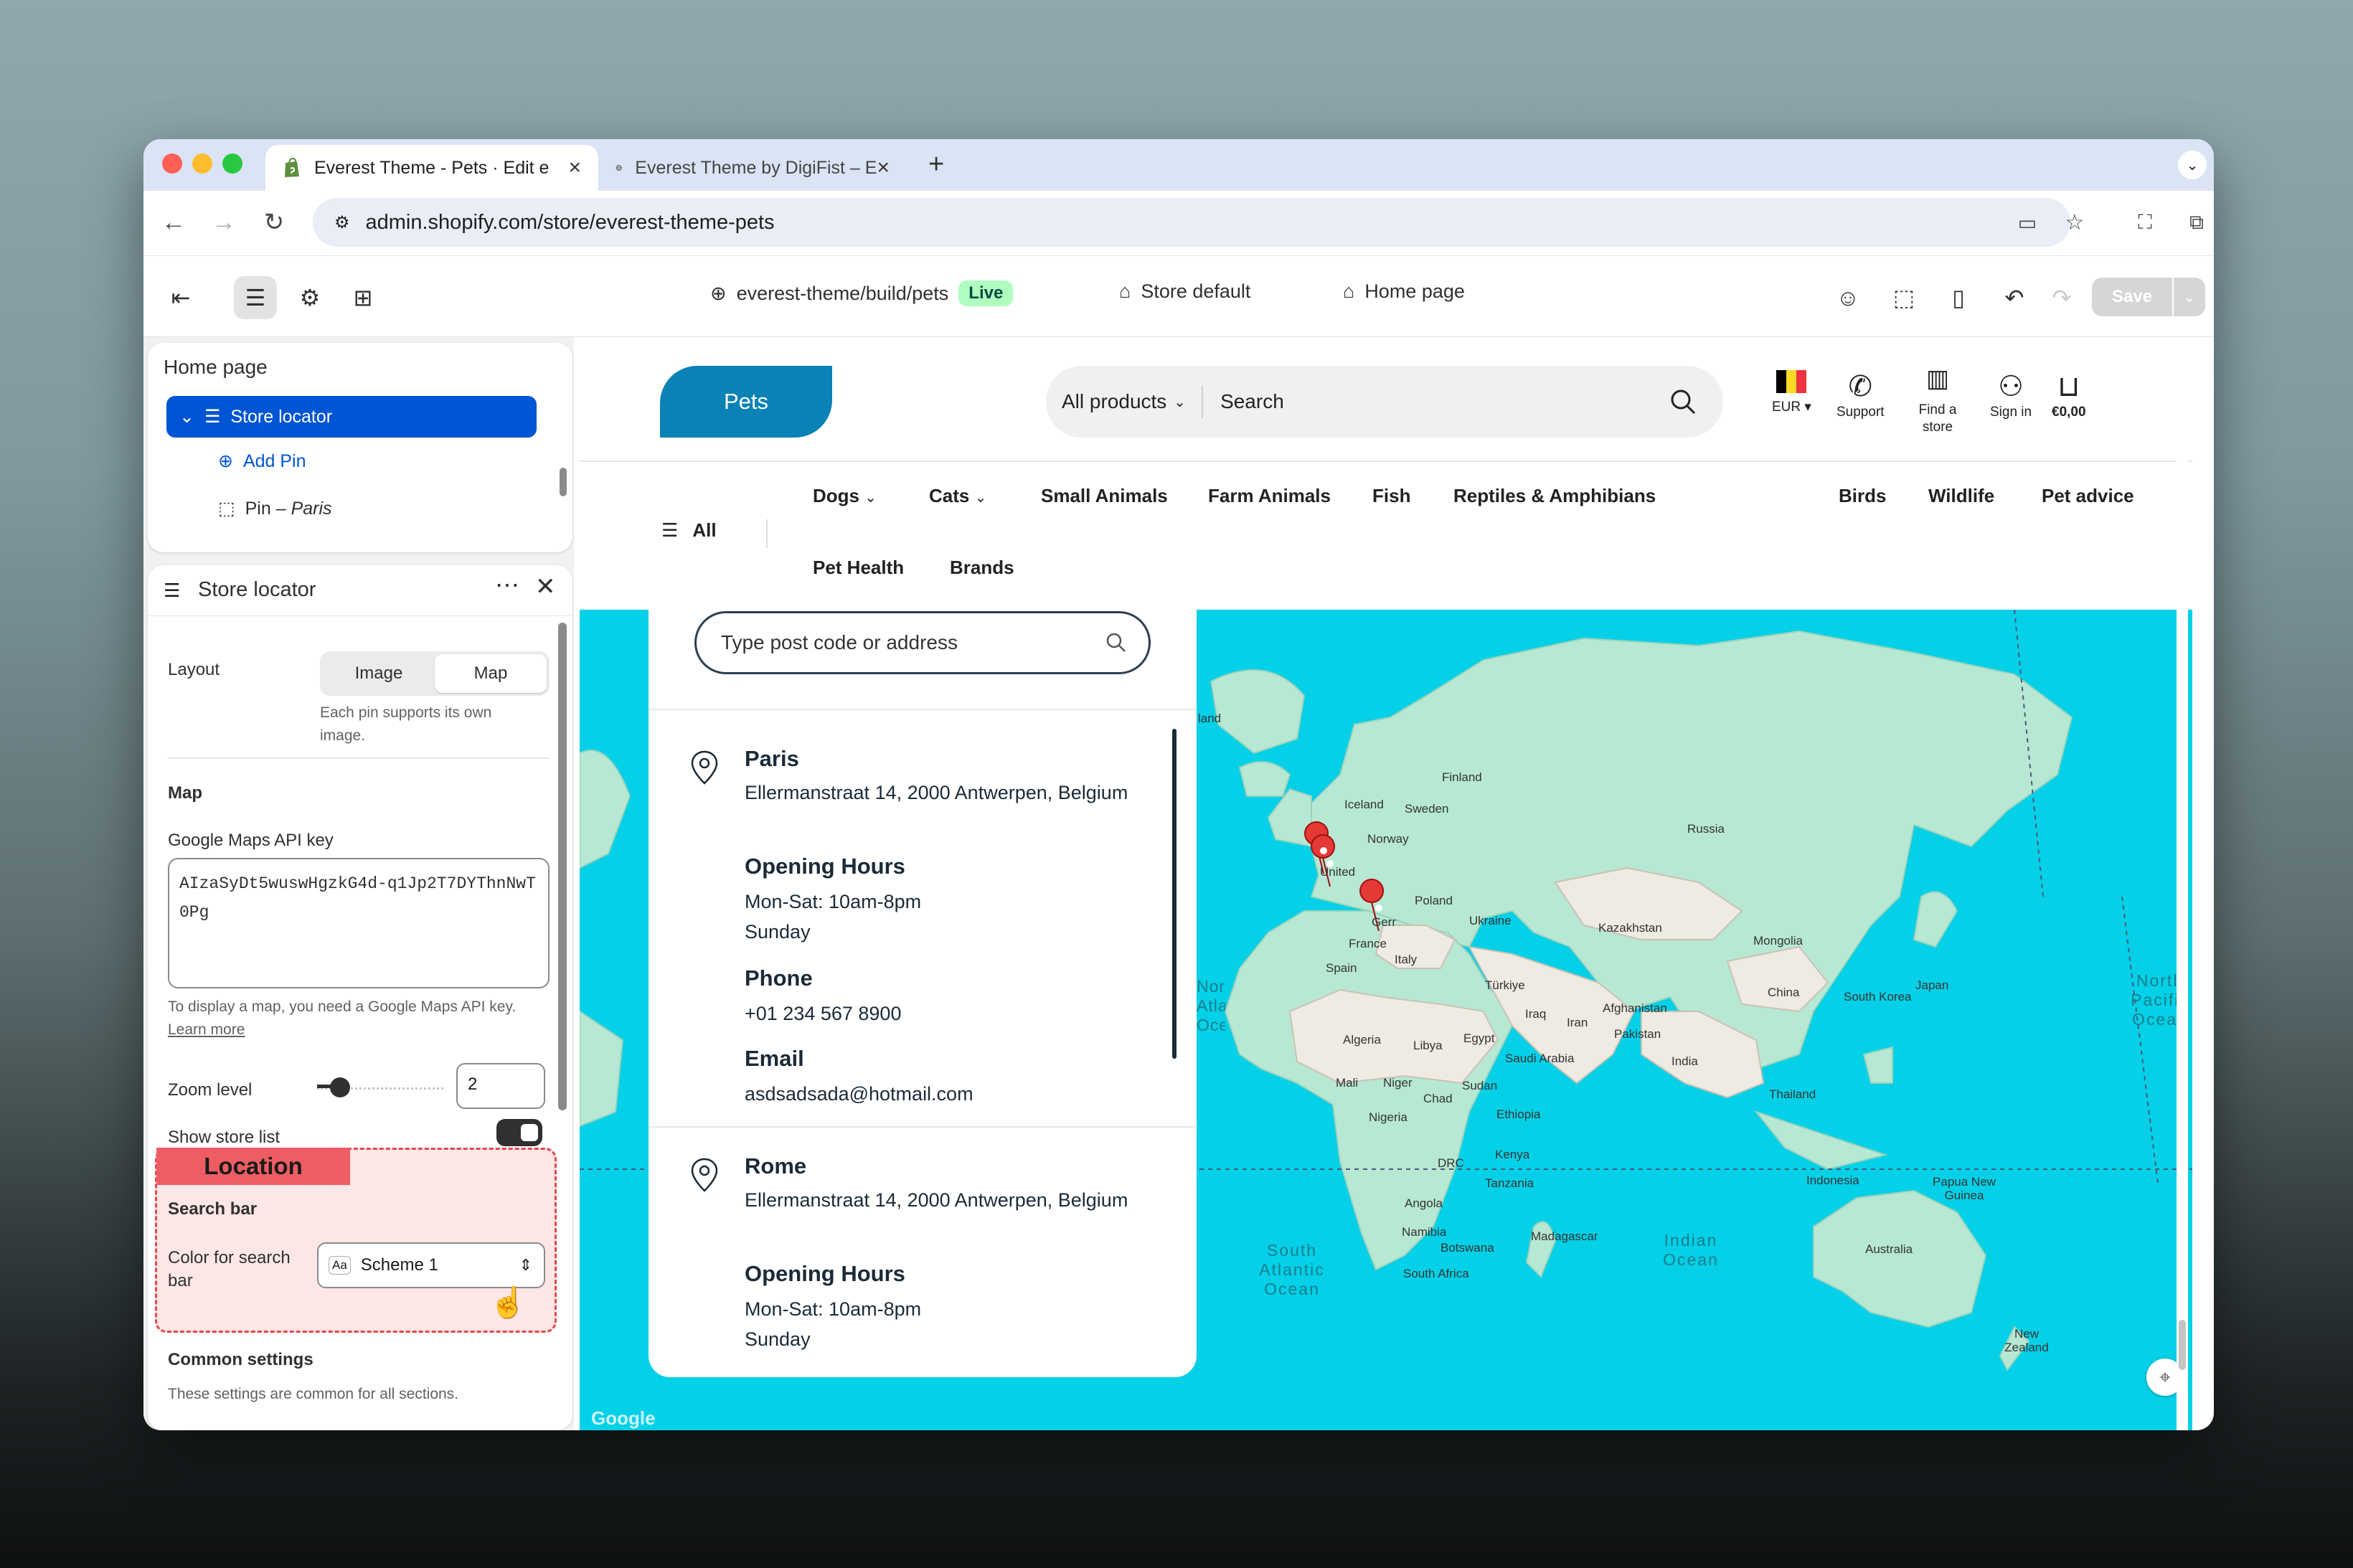 The width and height of the screenshot is (2353, 1568). I want to click on store-icon: ⌂, so click(1125, 291).